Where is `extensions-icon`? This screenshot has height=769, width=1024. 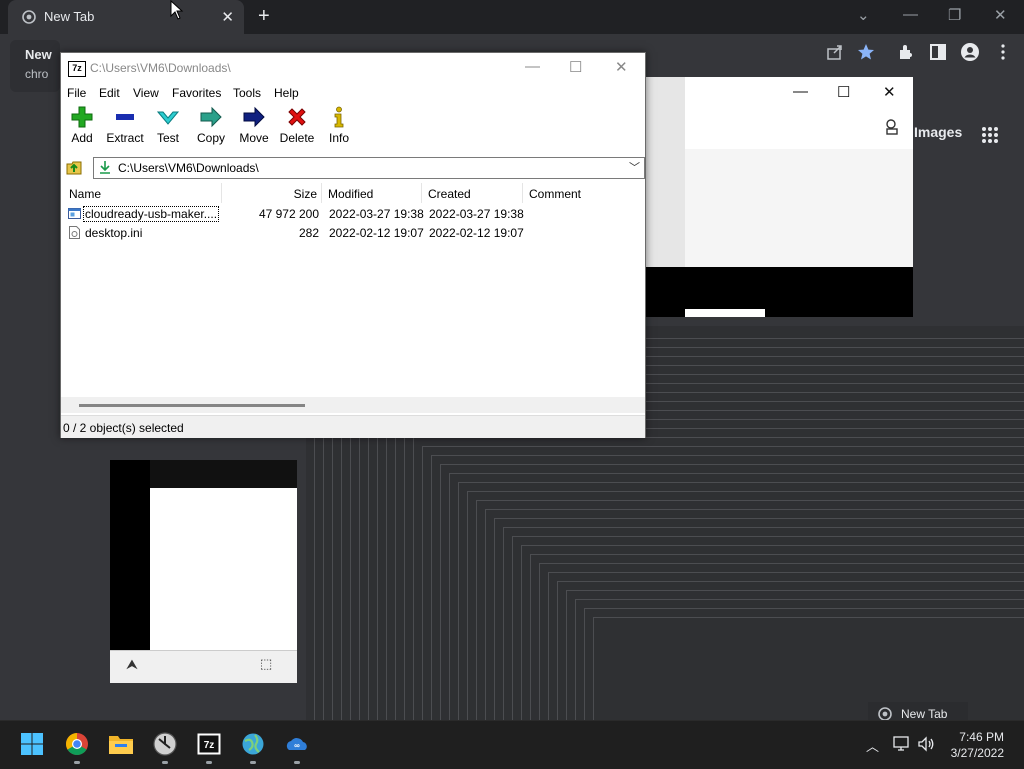 extensions-icon is located at coordinates (906, 52).